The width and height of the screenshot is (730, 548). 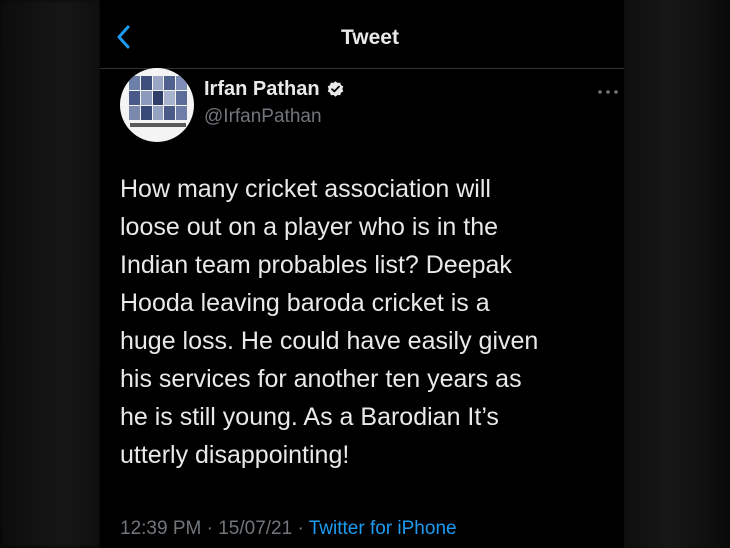 What do you see at coordinates (161, 528) in the screenshot?
I see `tweet-time: 12:39 PM` at bounding box center [161, 528].